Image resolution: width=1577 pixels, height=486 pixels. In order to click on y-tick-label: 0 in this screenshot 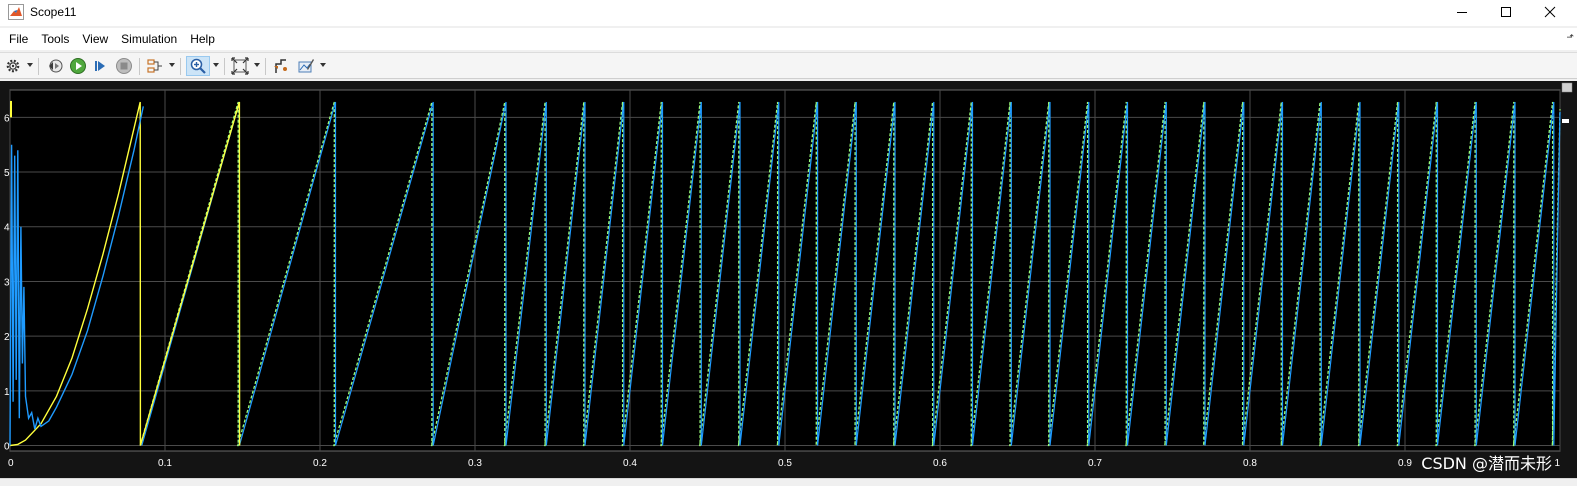, I will do `click(7, 447)`.